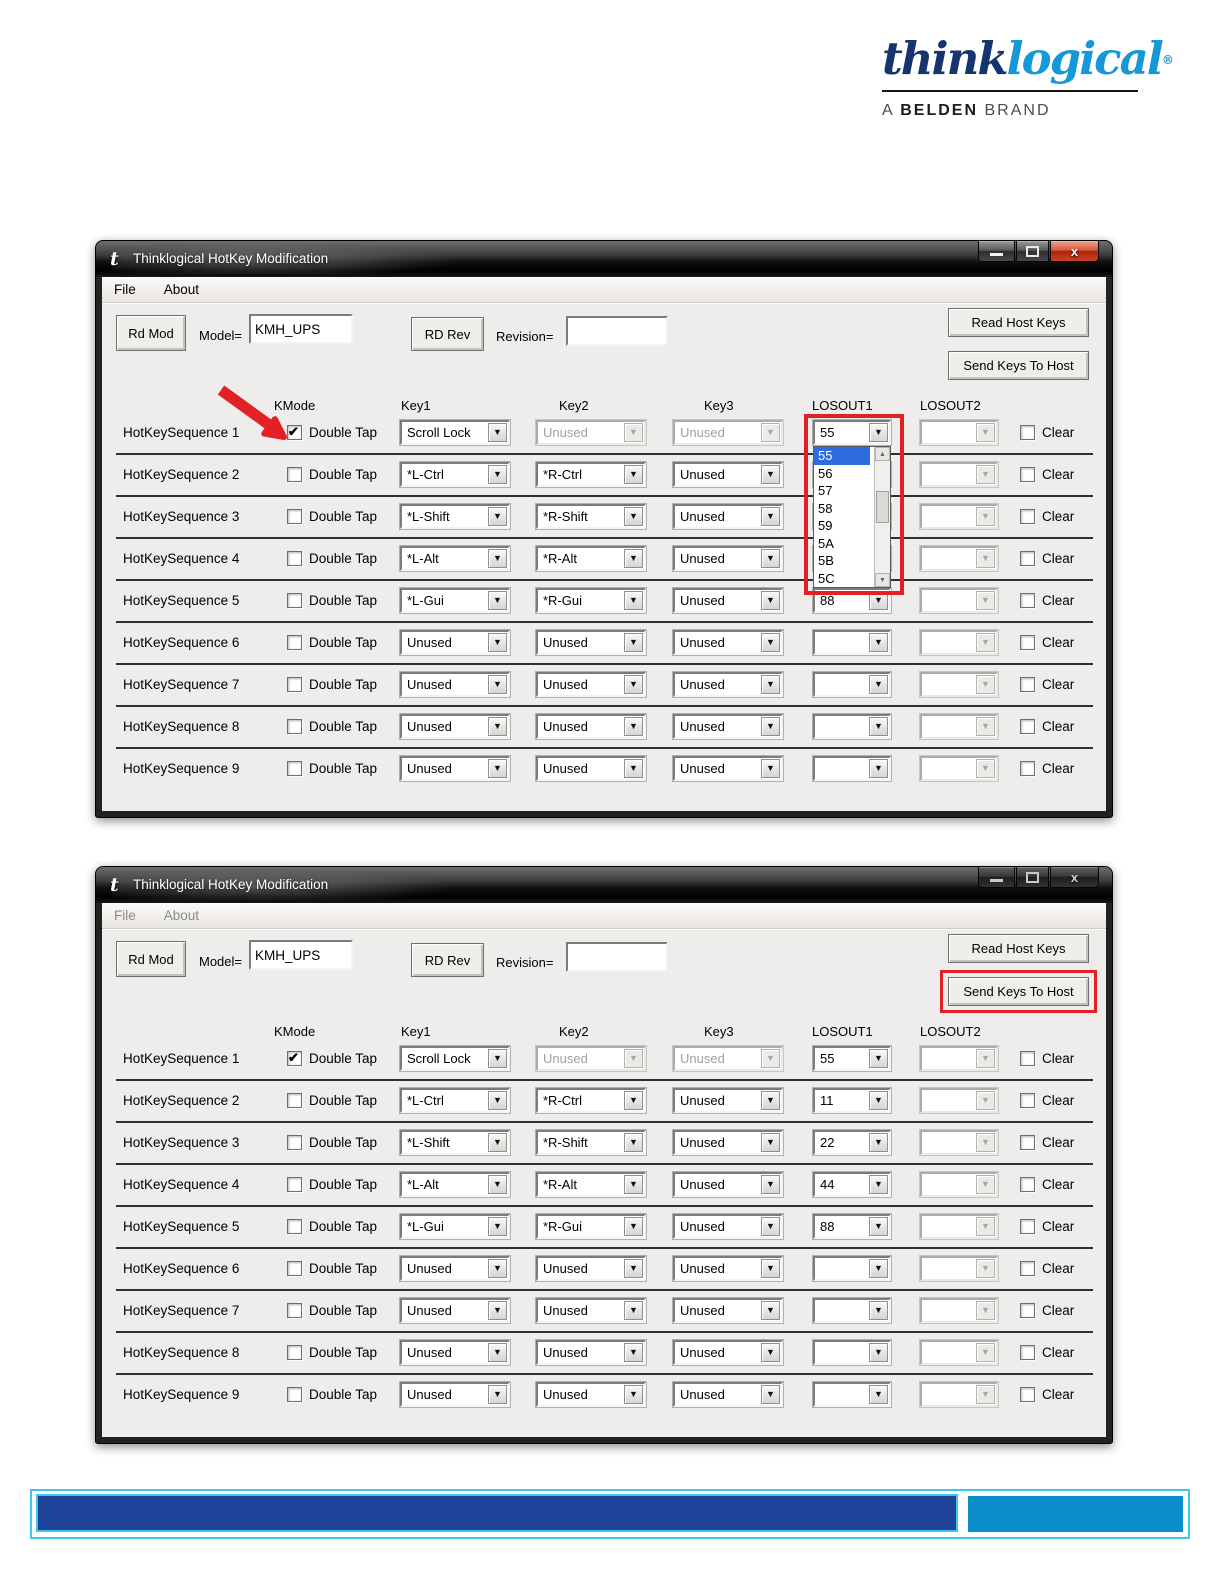 The width and height of the screenshot is (1224, 1584). I want to click on dropdown-item: 5A, so click(842, 544).